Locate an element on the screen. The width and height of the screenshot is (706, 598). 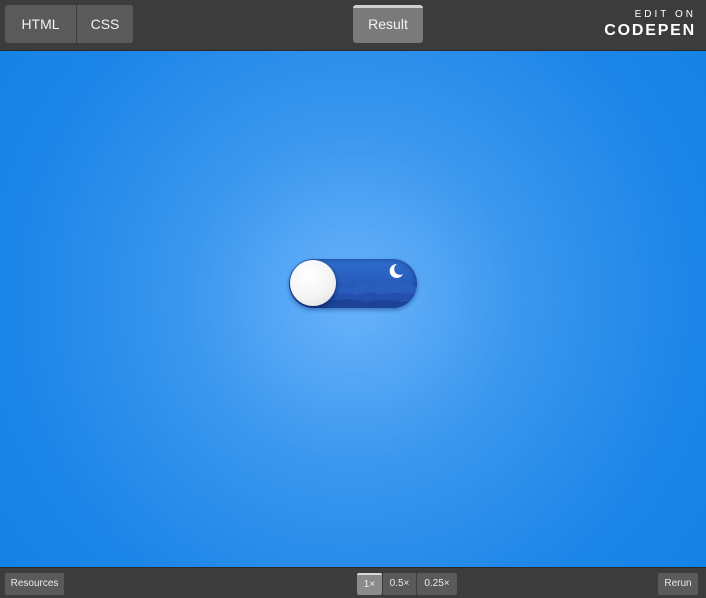
codepen-embed-header: HTML CSS Result EDIT ON CODEPEN is located at coordinates (353, 25).